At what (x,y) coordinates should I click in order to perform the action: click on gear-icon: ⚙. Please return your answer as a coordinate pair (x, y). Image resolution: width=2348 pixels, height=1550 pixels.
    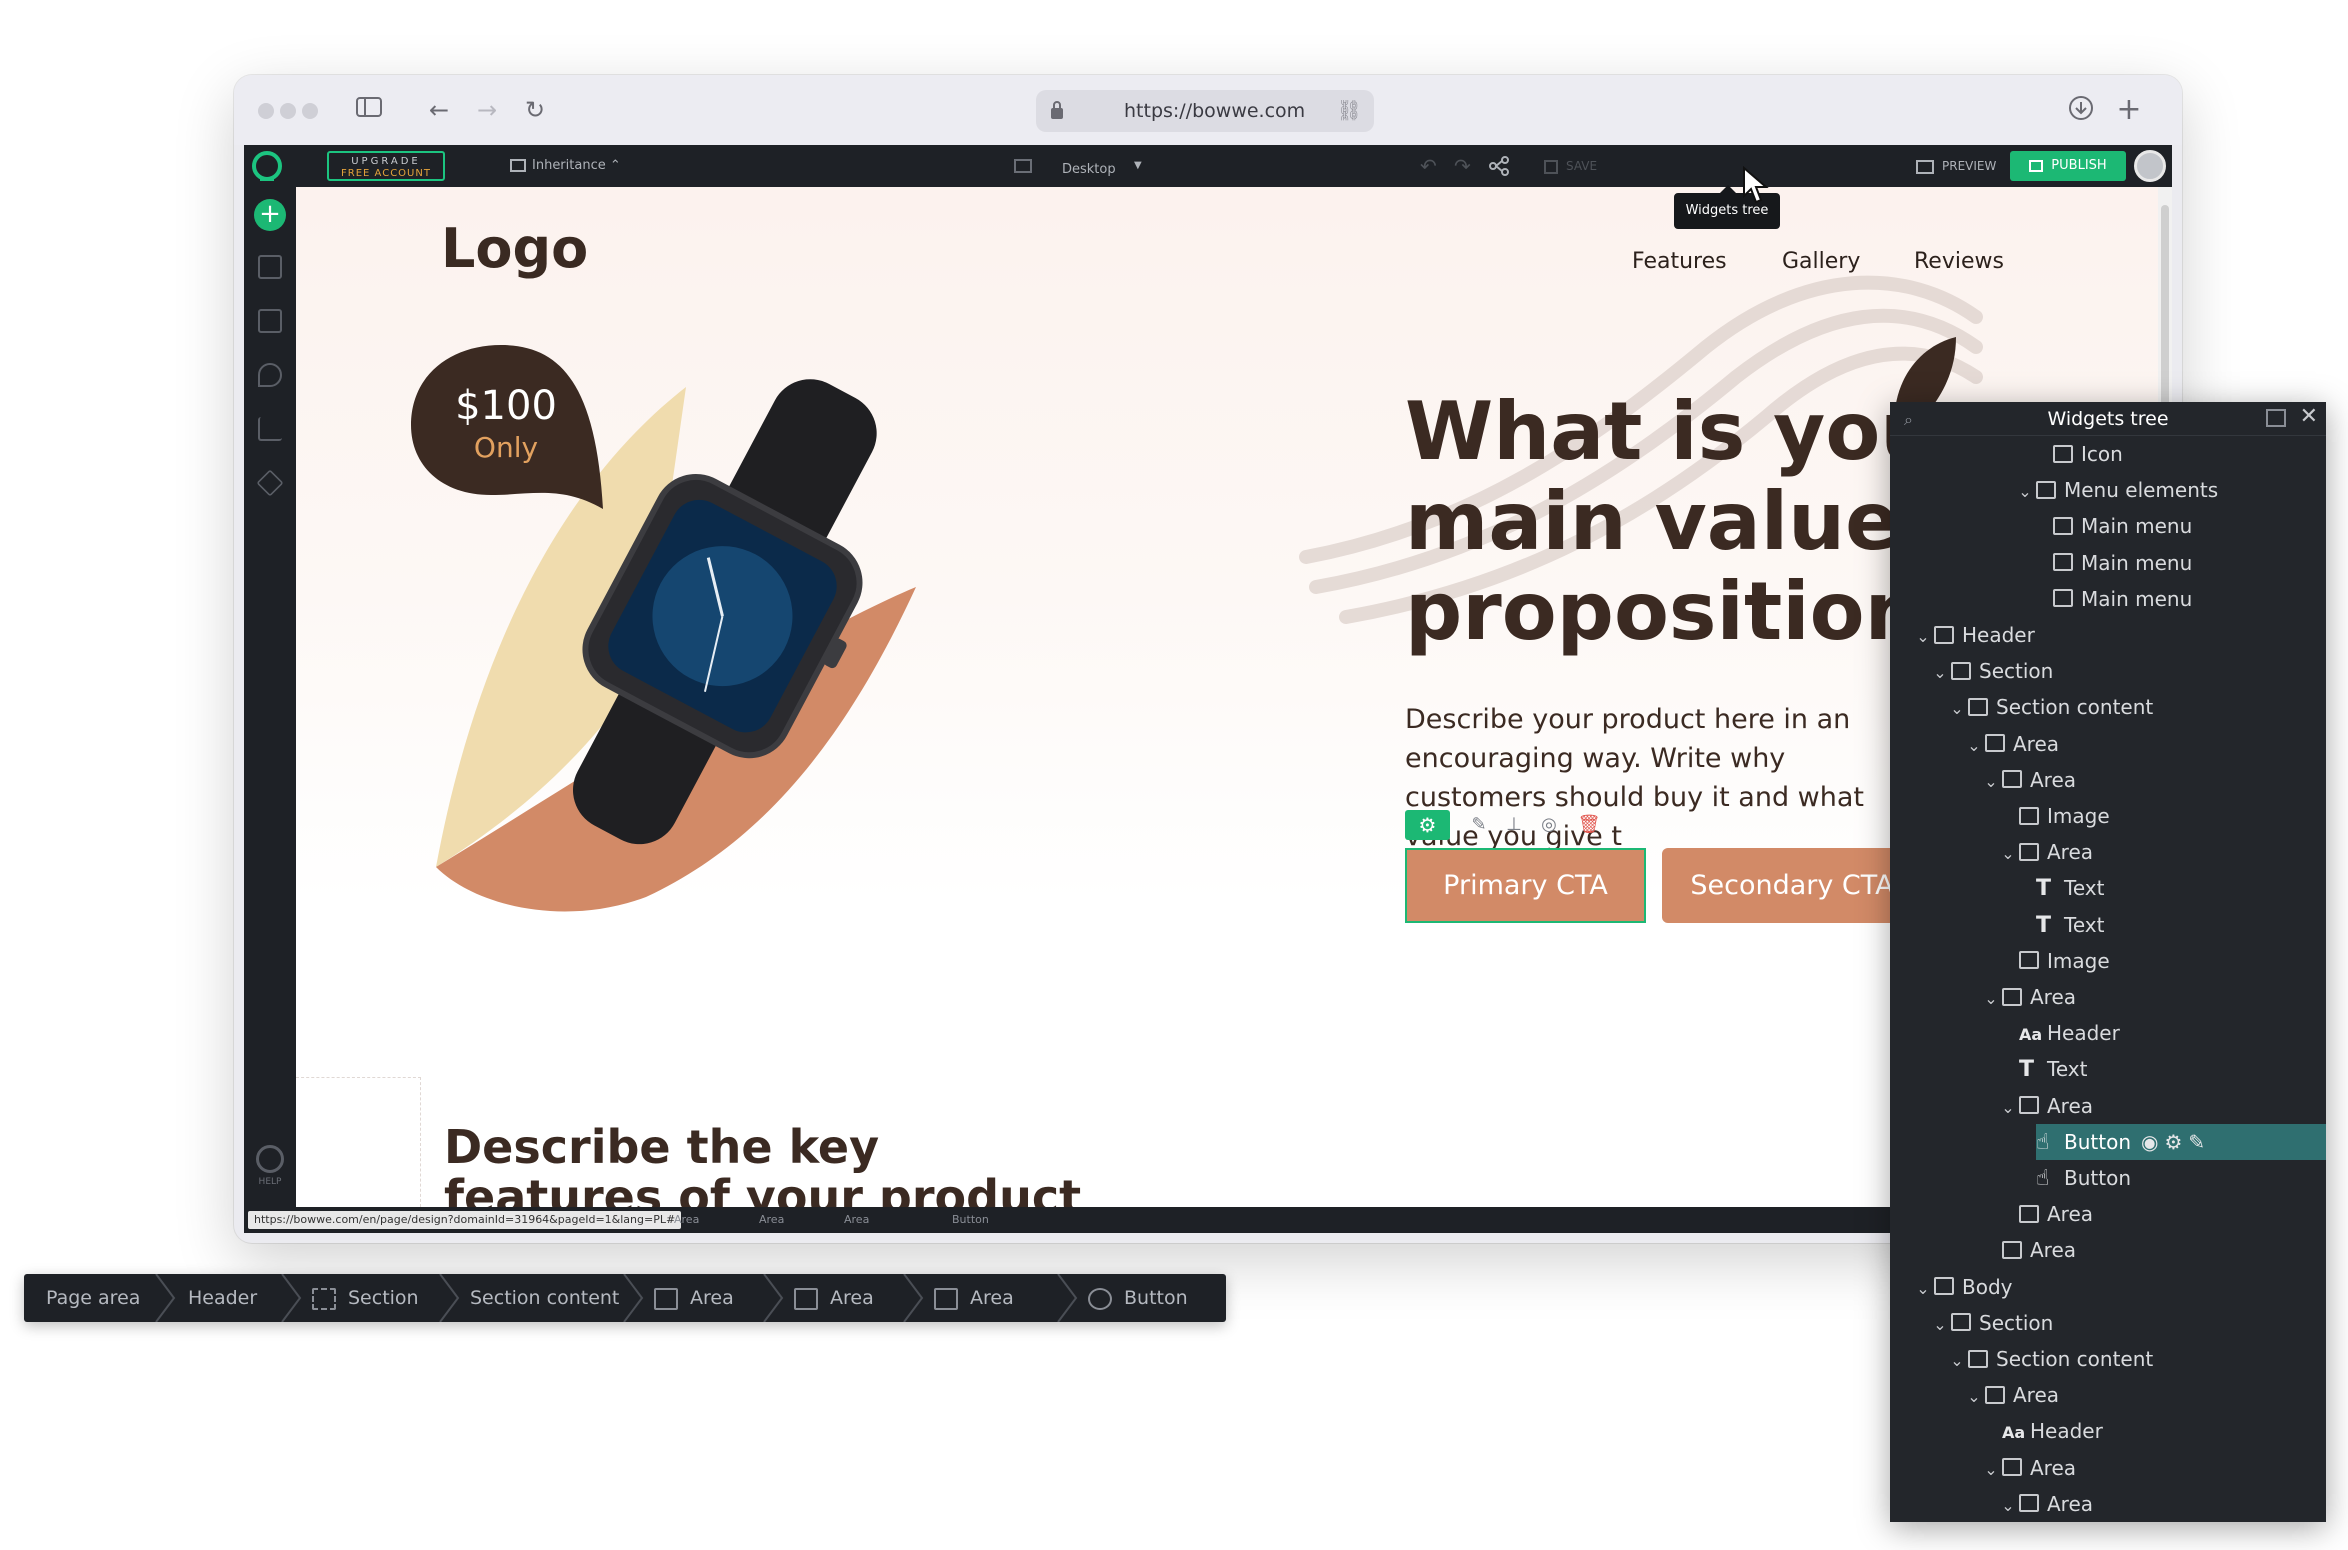
    Looking at the image, I should click on (2173, 1142).